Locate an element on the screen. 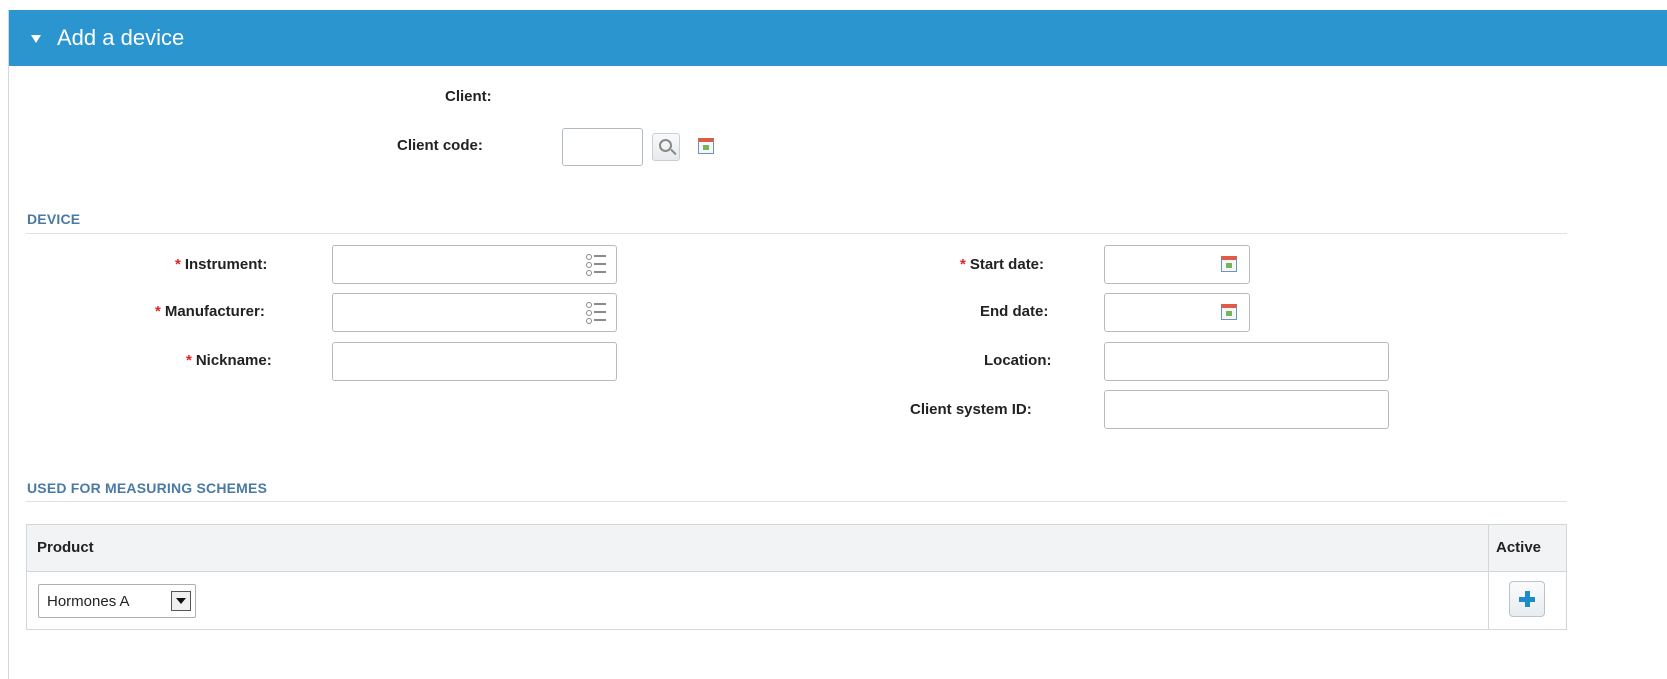 This screenshot has height=679, width=1667. manufacturer-field is located at coordinates (474, 312).